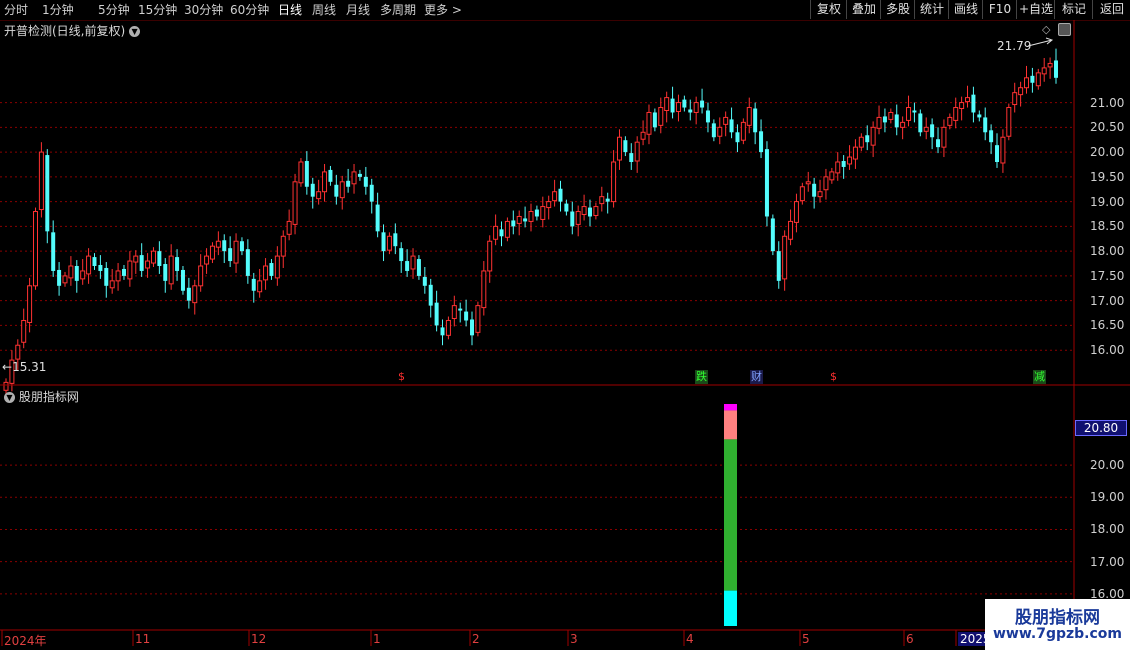  What do you see at coordinates (1046, 29) in the screenshot?
I see `diamond-icon: ◇` at bounding box center [1046, 29].